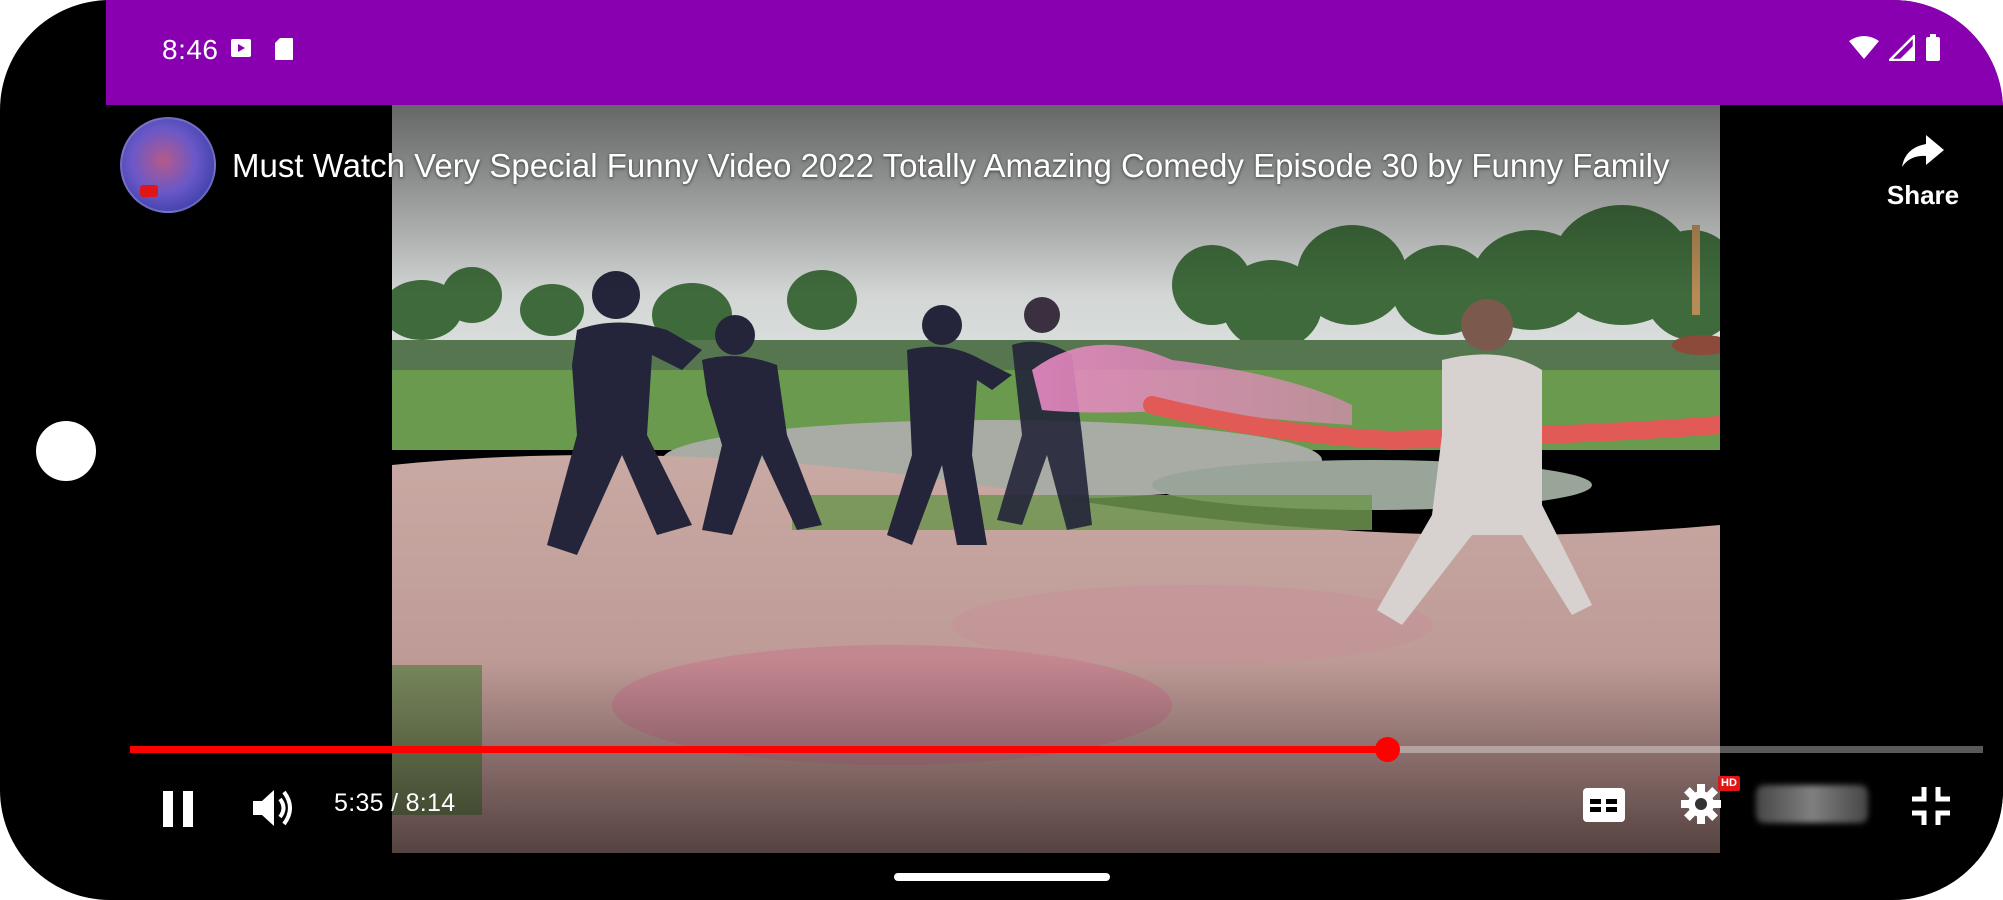  Describe the element at coordinates (1604, 807) in the screenshot. I see `captions-icon` at that location.